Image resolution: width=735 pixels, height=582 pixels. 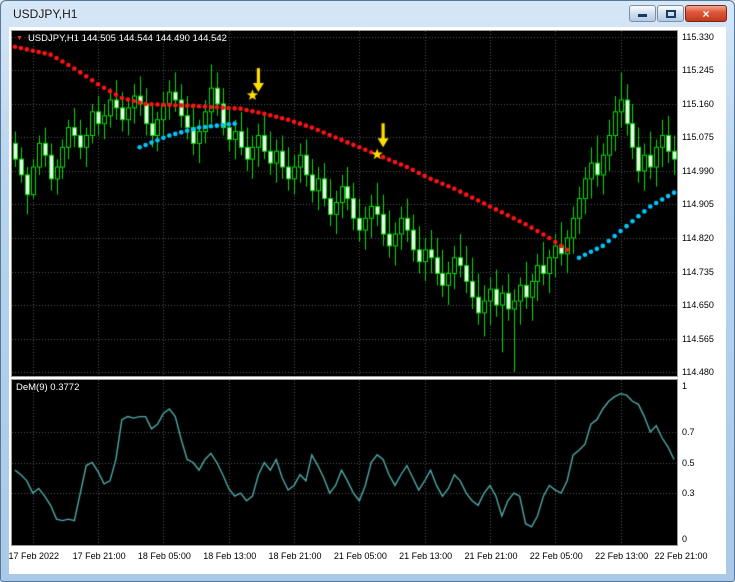 What do you see at coordinates (685, 386) in the screenshot?
I see `indicator-tick-label: 1` at bounding box center [685, 386].